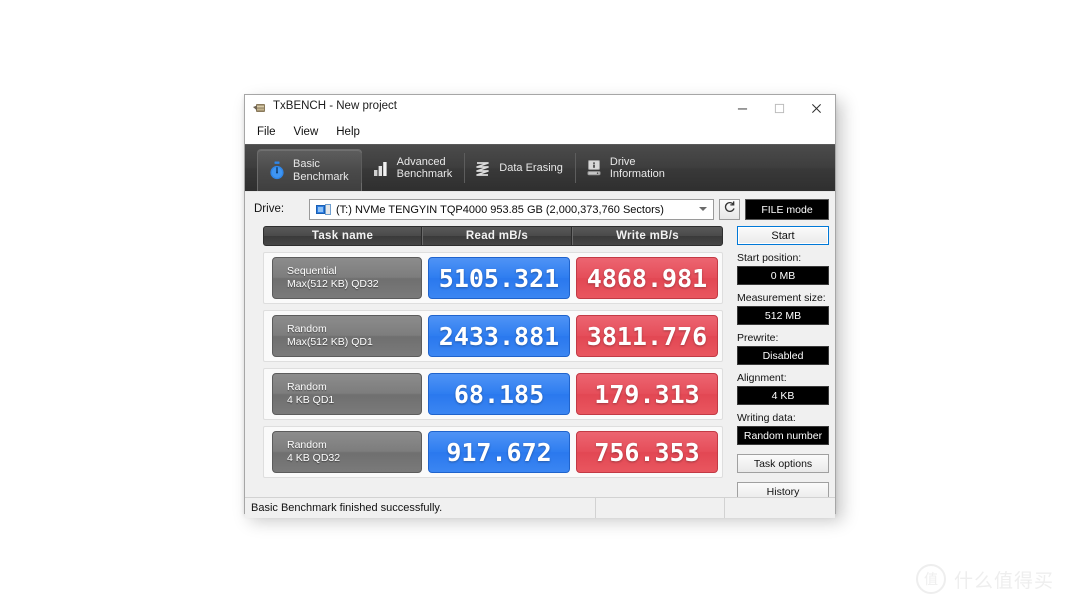  I want to click on title-bar: TxBENCH - New project, so click(540, 108).